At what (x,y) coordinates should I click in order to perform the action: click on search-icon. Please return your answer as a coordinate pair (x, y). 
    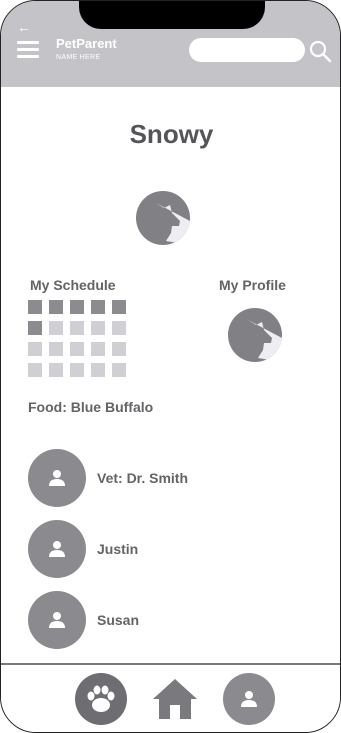
    Looking at the image, I should click on (320, 51).